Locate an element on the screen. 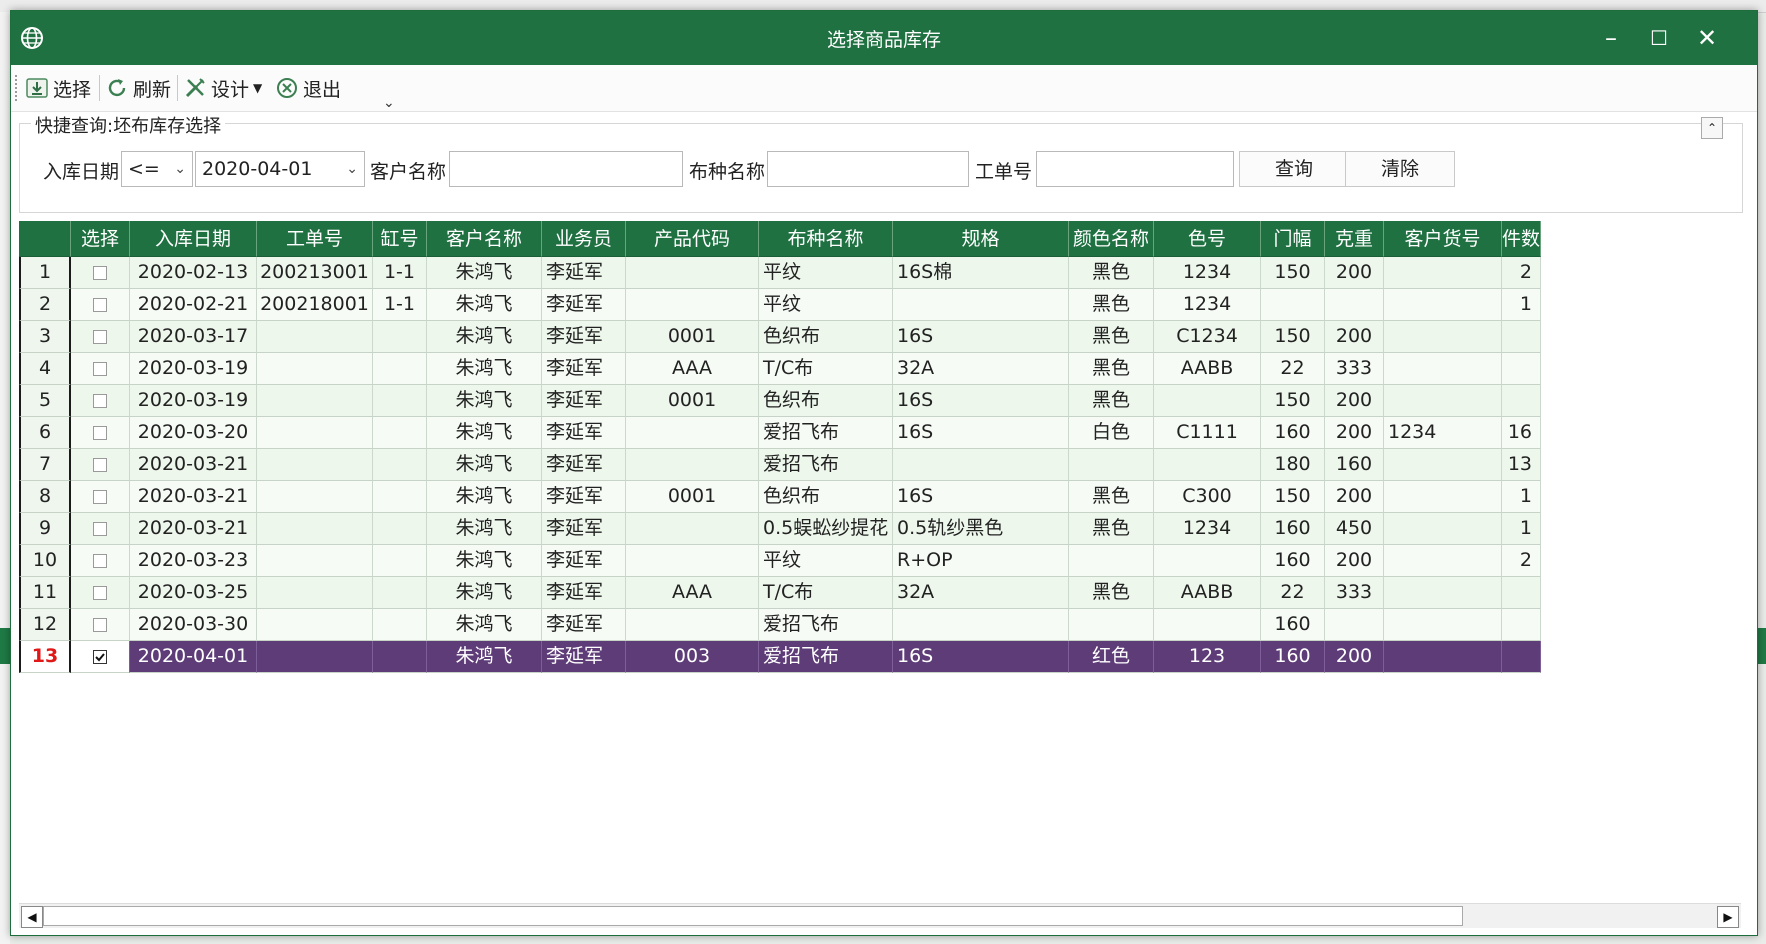 This screenshot has height=944, width=1766. column-header: 门幅 is located at coordinates (1293, 239).